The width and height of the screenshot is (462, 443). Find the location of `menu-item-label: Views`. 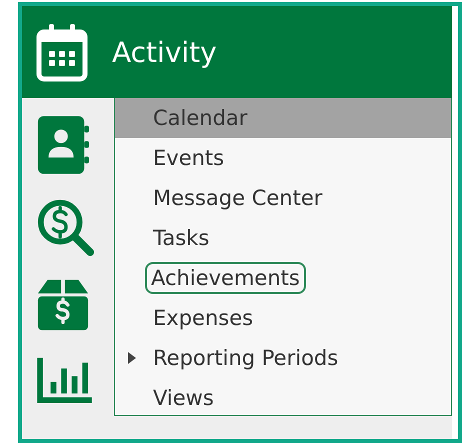

menu-item-label: Views is located at coordinates (183, 398).